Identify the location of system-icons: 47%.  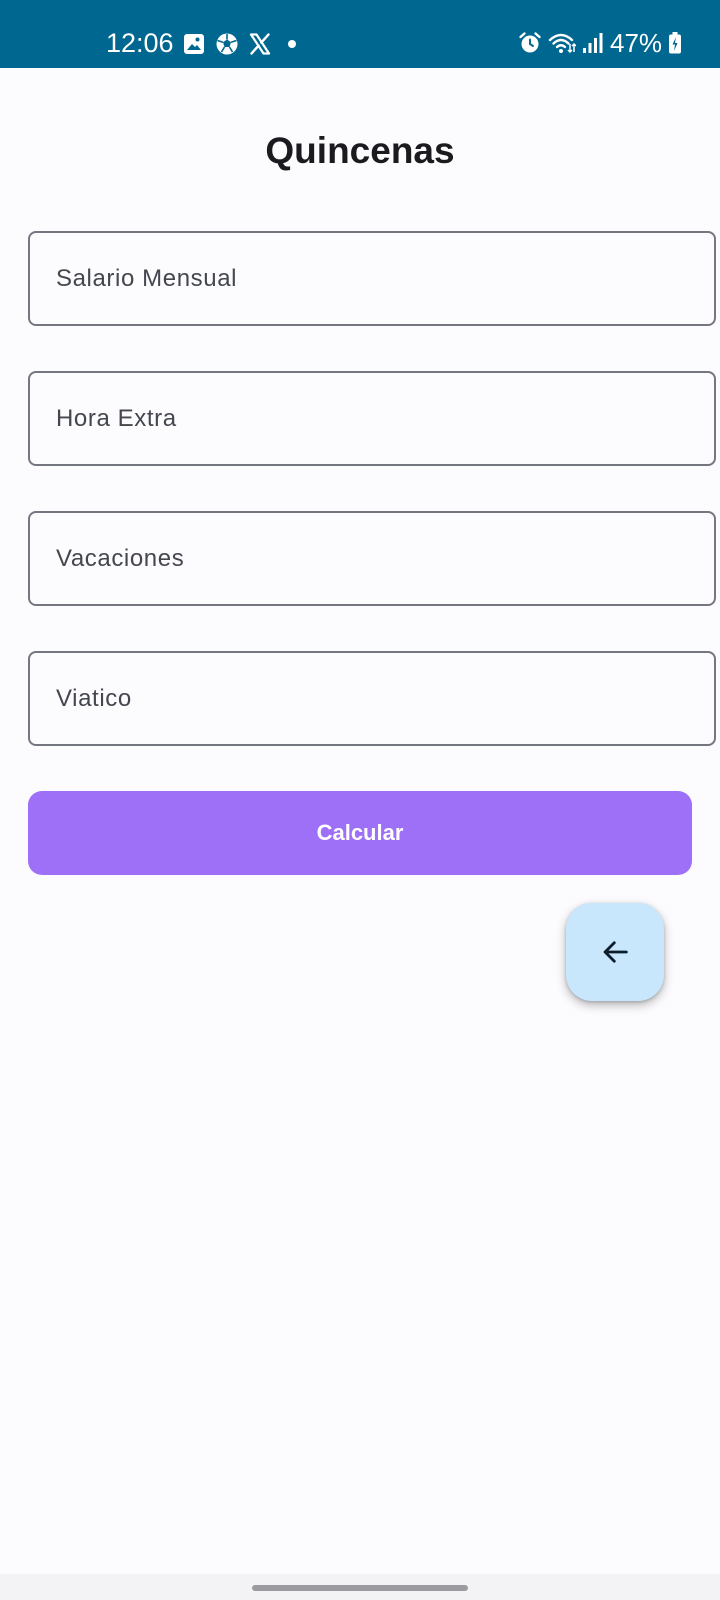
(600, 43).